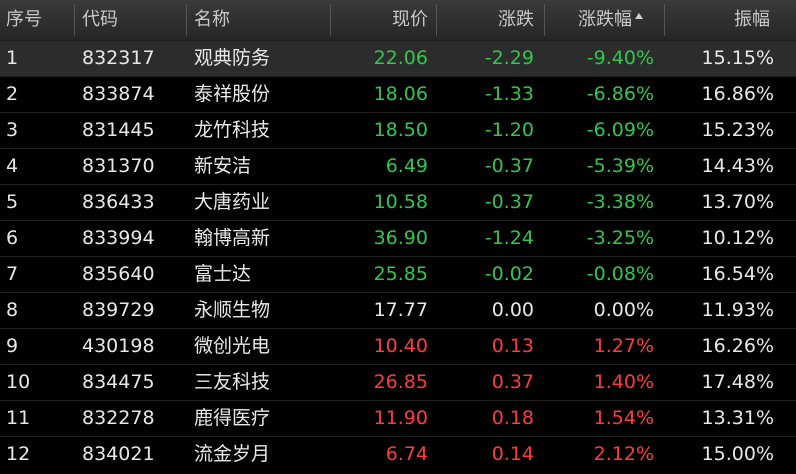 This screenshot has width=796, height=474. Describe the element at coordinates (737, 346) in the screenshot. I see `amplitude: 16.26%` at that location.